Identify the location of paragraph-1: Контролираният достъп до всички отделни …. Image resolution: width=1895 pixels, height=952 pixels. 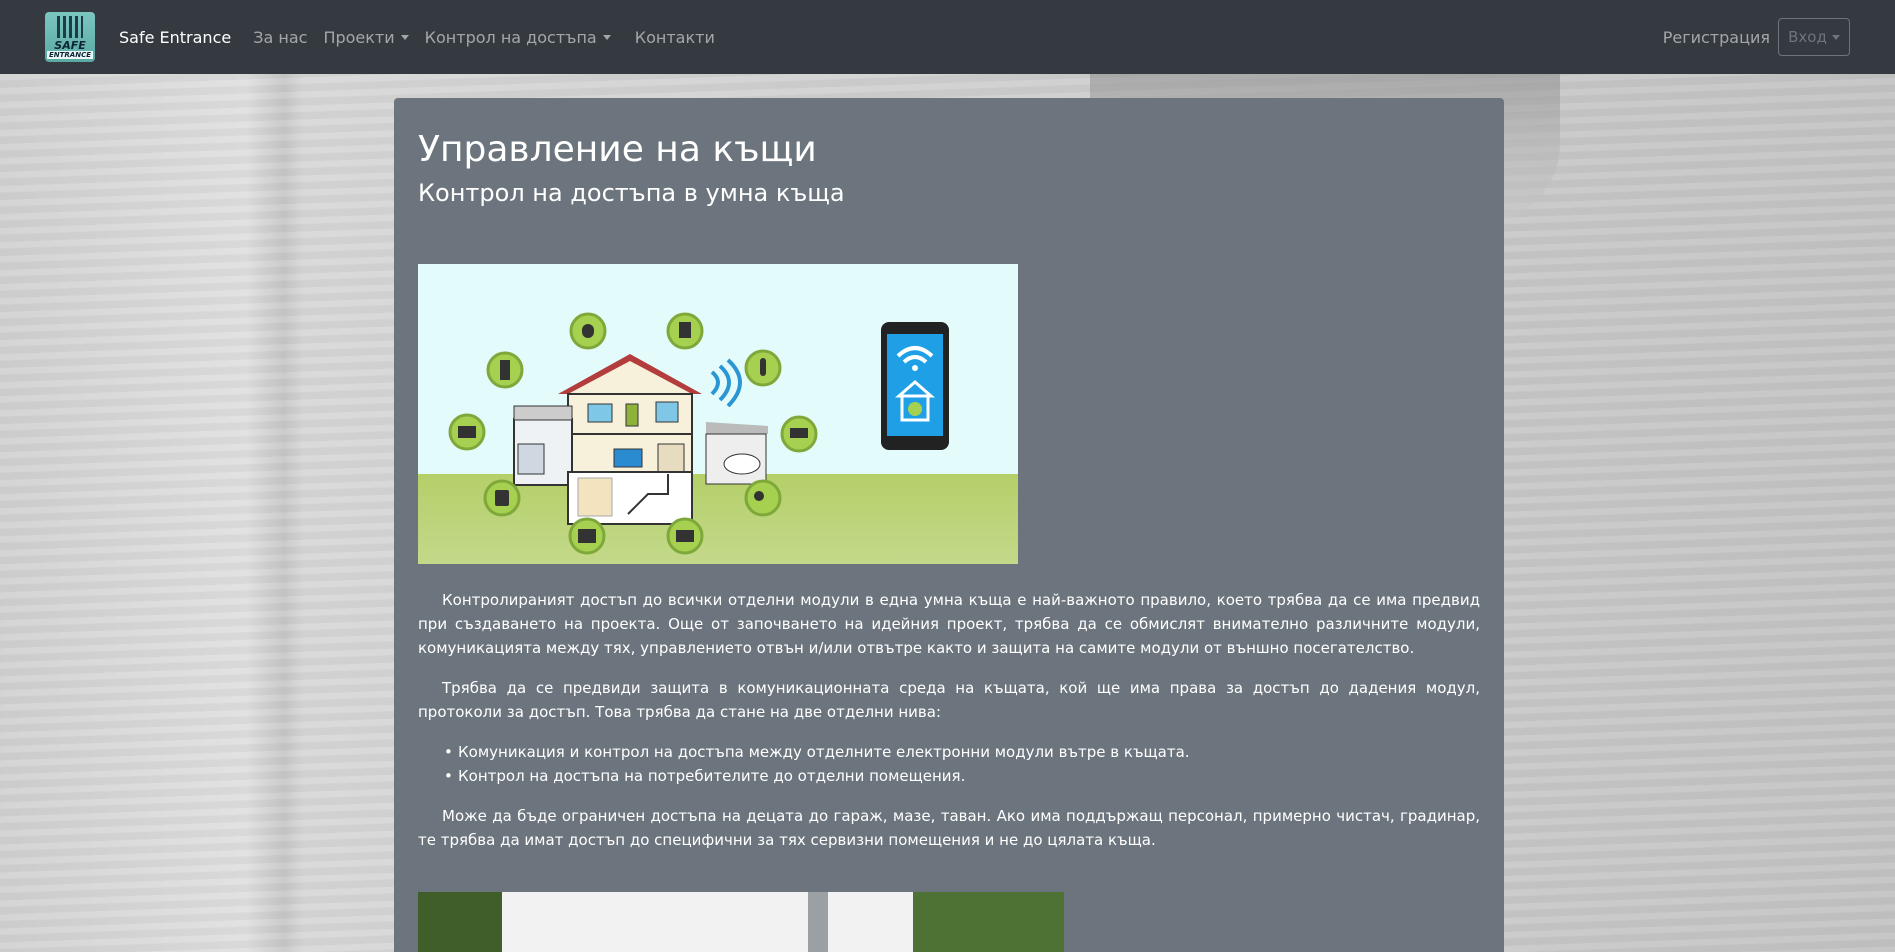
(949, 623).